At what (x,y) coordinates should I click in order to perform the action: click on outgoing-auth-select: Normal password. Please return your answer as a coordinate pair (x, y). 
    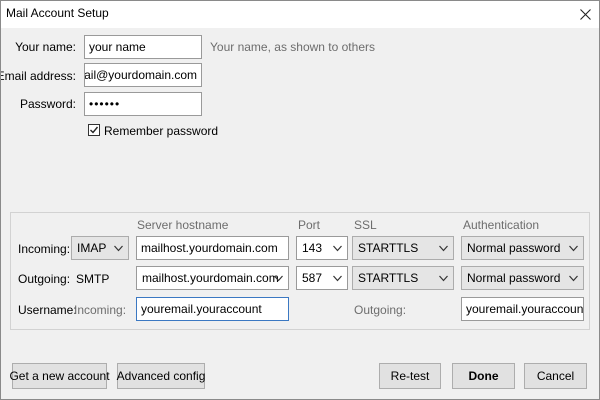
    Looking at the image, I should click on (522, 278).